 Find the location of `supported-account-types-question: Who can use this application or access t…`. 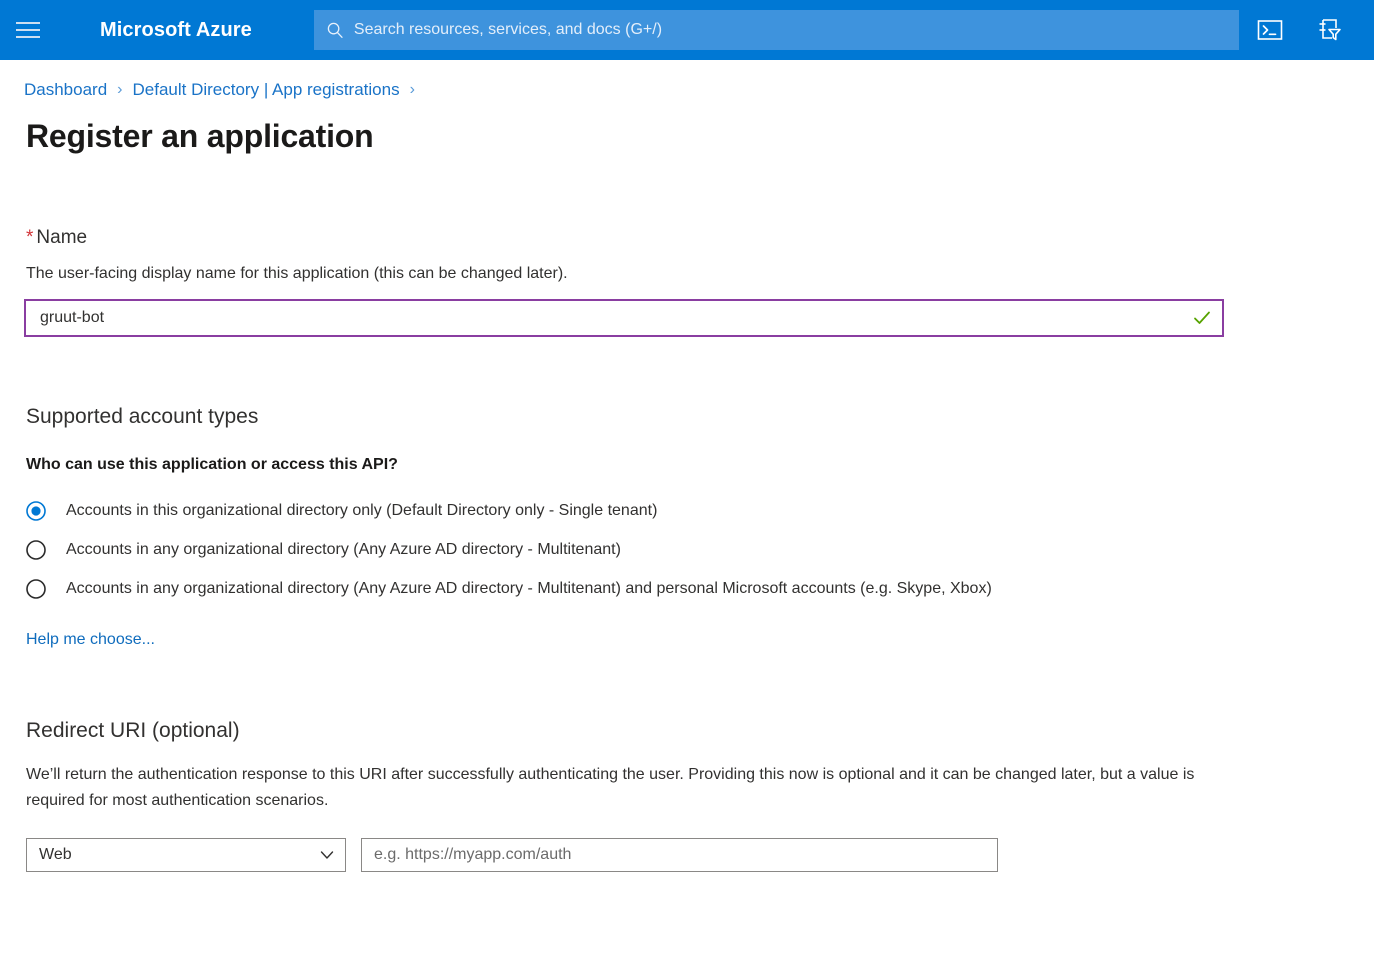

supported-account-types-question: Who can use this application or access t… is located at coordinates (212, 464).